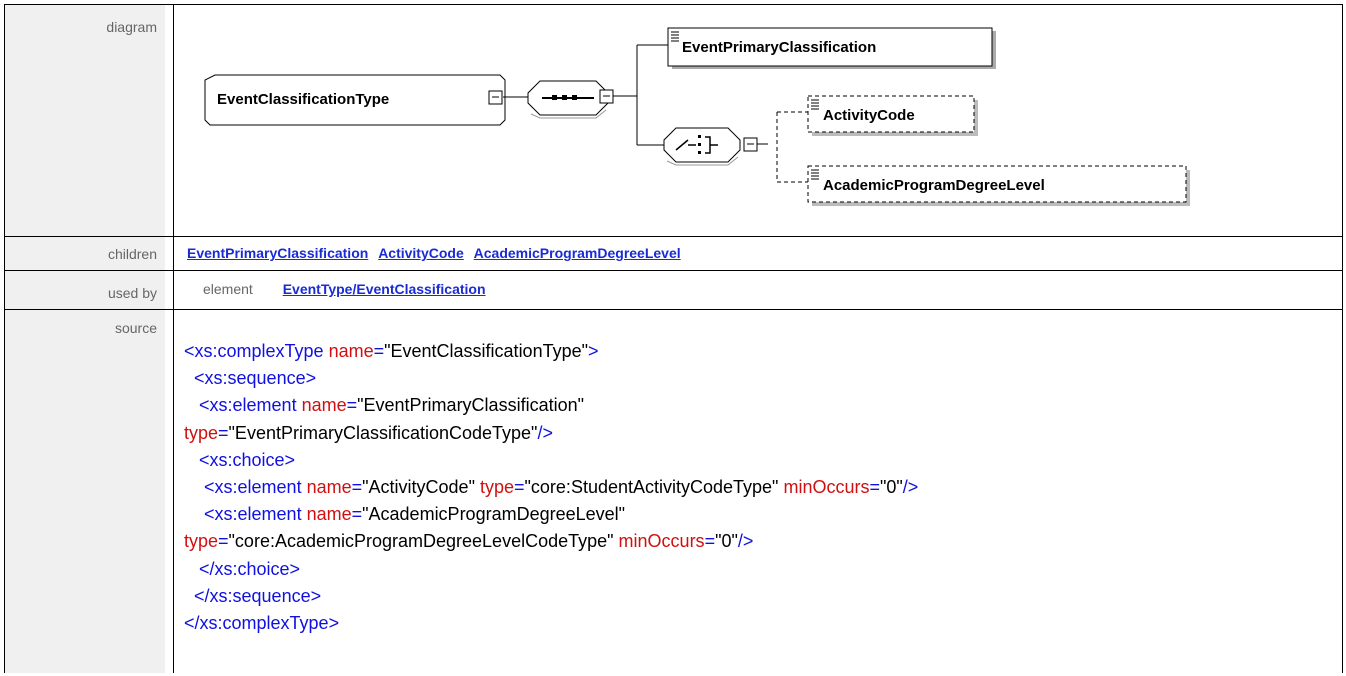 This screenshot has width=1346, height=676. What do you see at coordinates (228, 289) in the screenshot?
I see `used-by-kind: element` at bounding box center [228, 289].